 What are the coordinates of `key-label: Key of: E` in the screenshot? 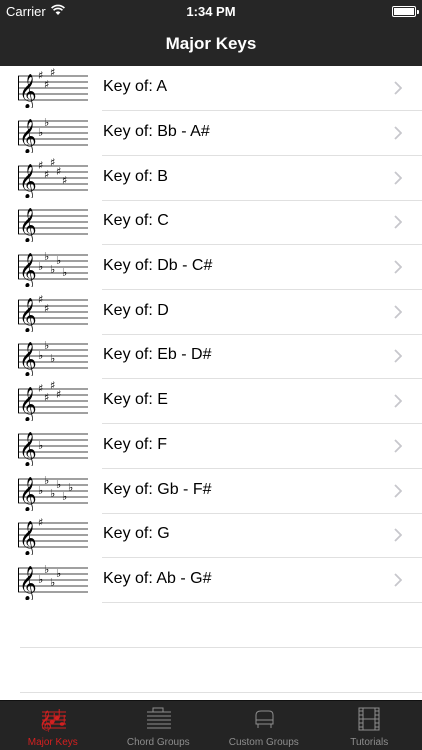 It's located at (135, 399).